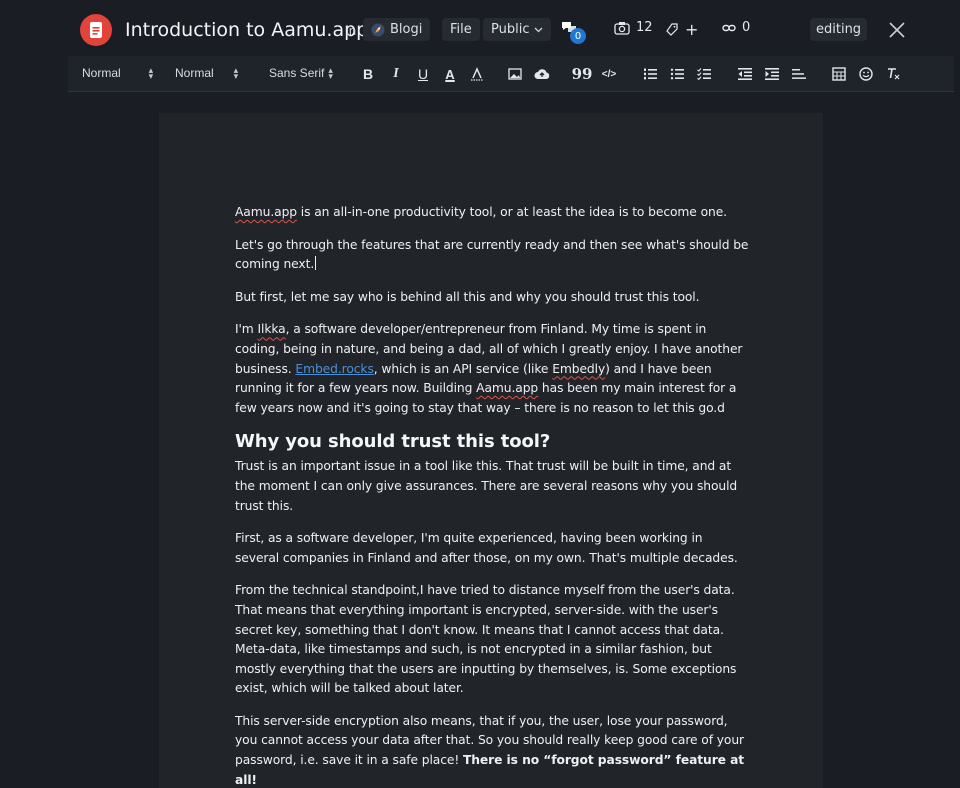 The height and width of the screenshot is (788, 960). Describe the element at coordinates (396, 74) in the screenshot. I see `italic-button: I` at that location.